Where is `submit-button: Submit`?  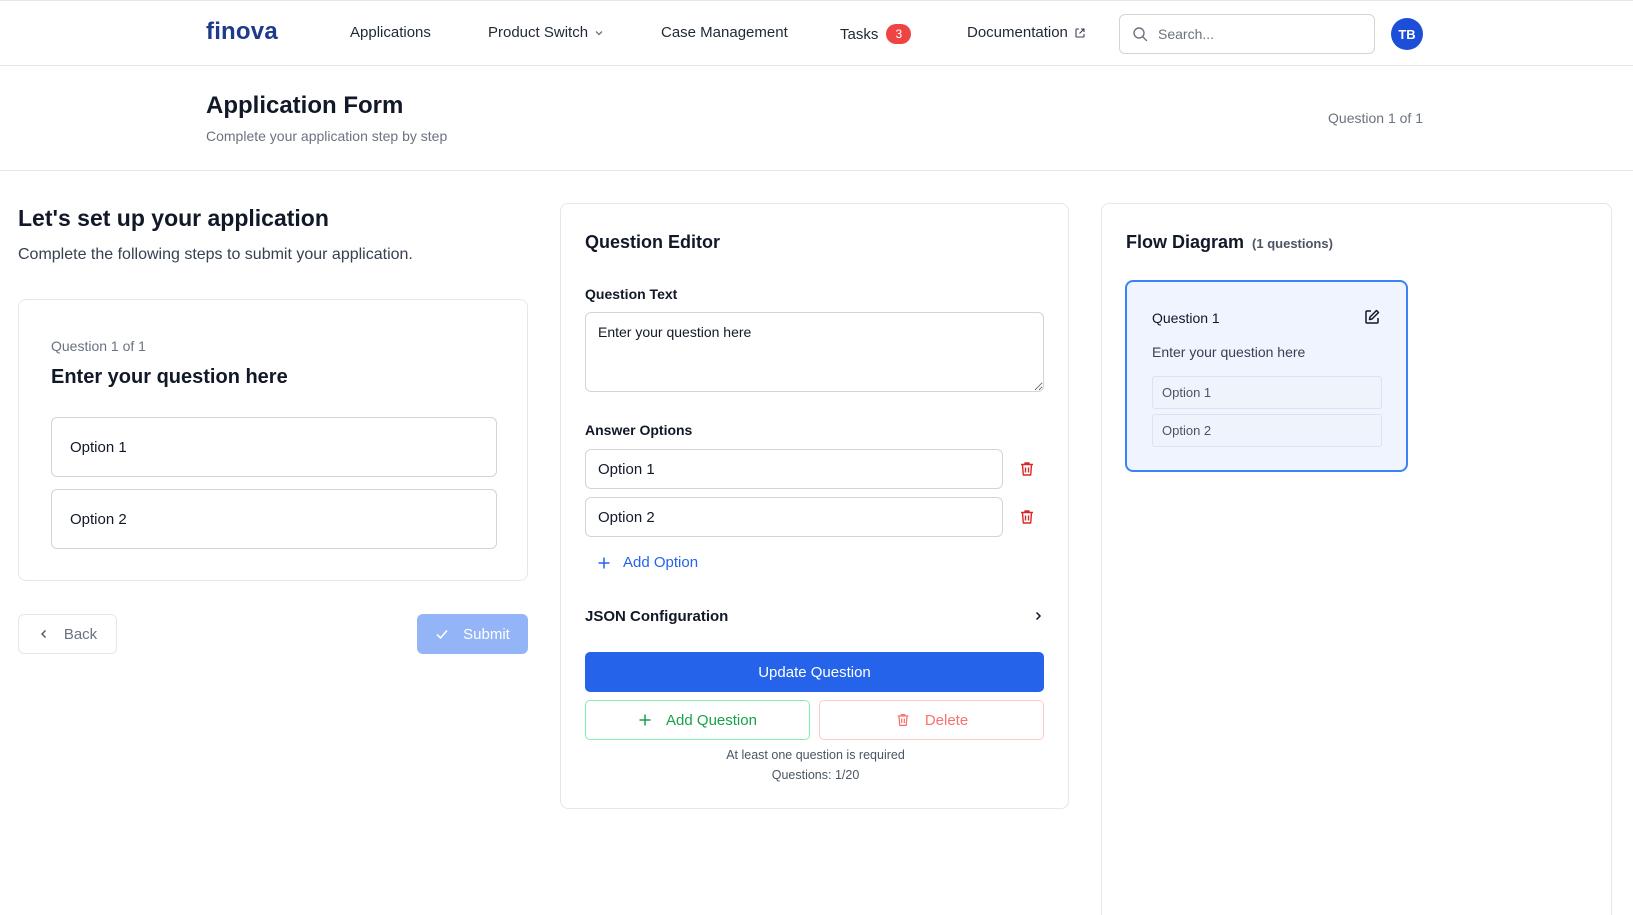 submit-button: Submit is located at coordinates (472, 634).